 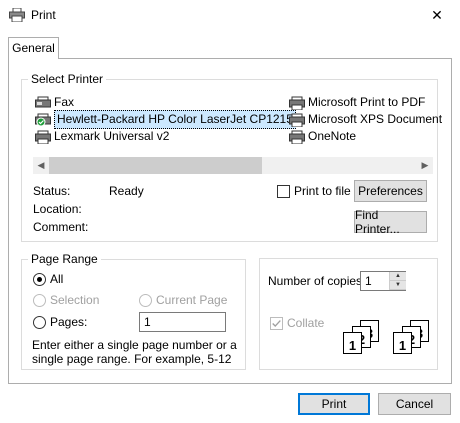 I want to click on printer-item-hp-laserjet: Hewlett-Packard HP Color LaserJet CP1215, so click(x=165, y=119).